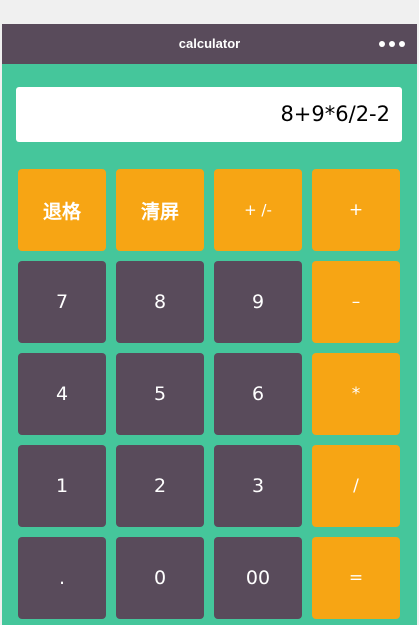 Image resolution: width=419 pixels, height=625 pixels. I want to click on digit-3-button: 3, so click(258, 486).